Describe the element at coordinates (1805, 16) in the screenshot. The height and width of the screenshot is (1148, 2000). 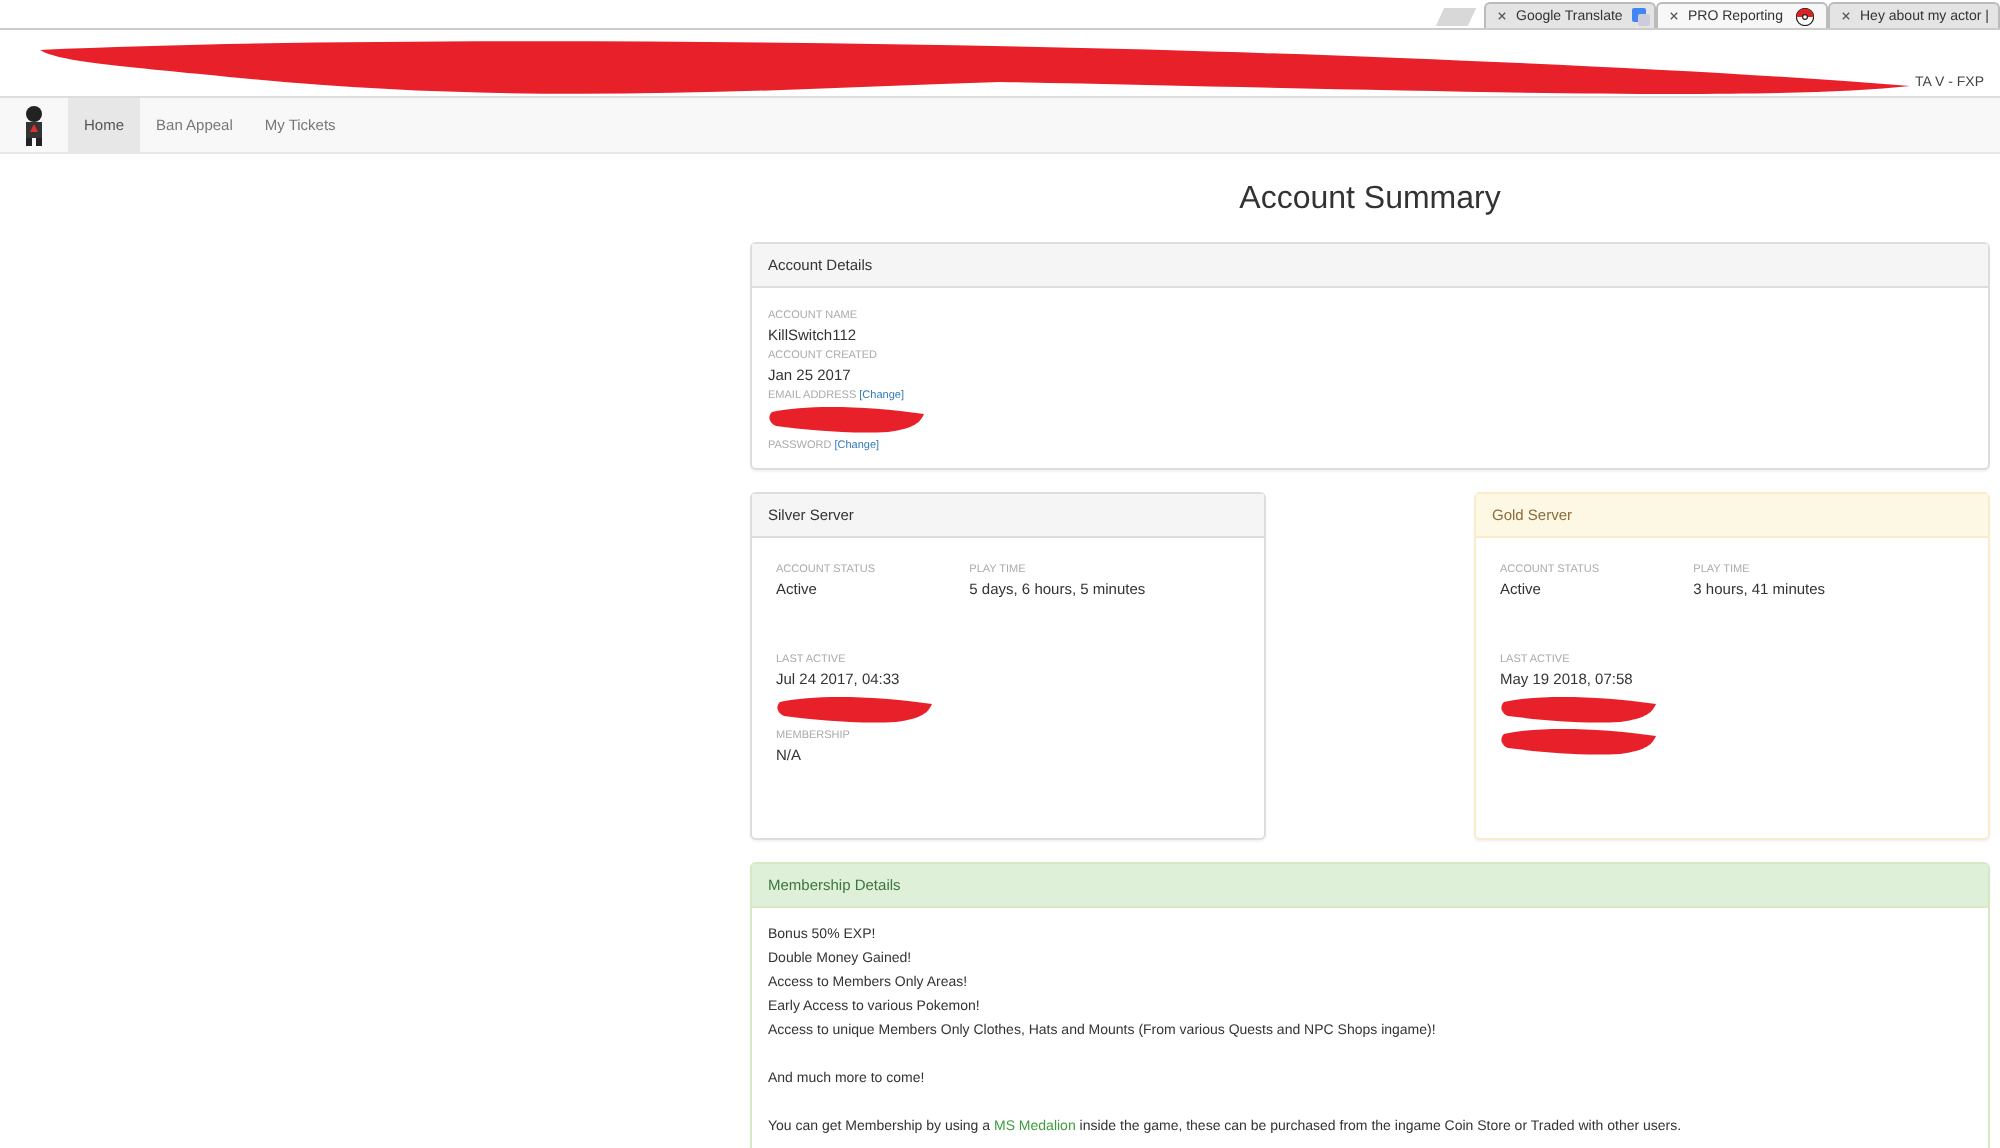
I see `ball-icon` at that location.